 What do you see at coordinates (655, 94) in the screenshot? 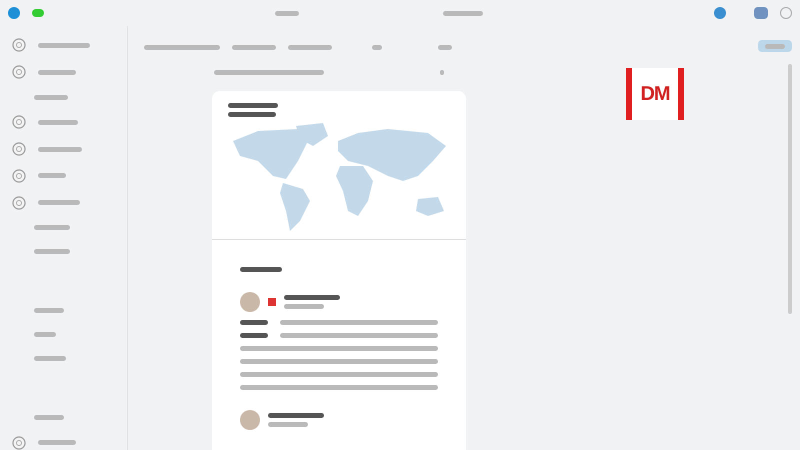
I see `logo: DM` at bounding box center [655, 94].